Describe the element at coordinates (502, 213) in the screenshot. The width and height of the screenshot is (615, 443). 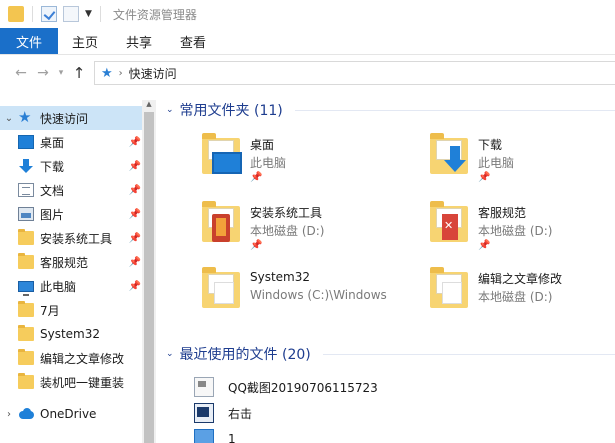
I see `tile-name: 客服规范` at that location.